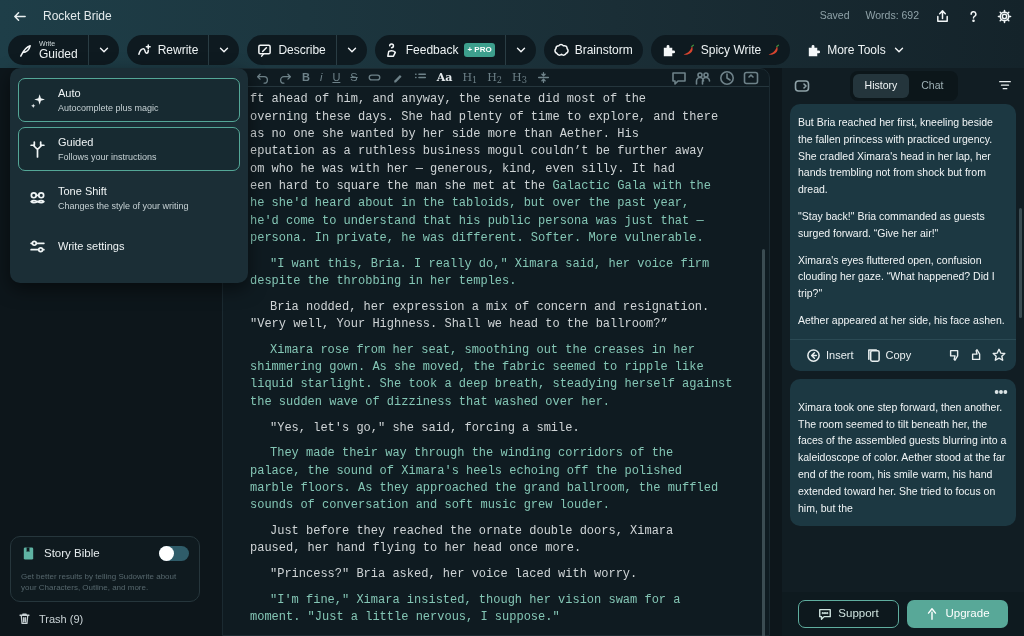  What do you see at coordinates (459, 324) in the screenshot?
I see `story-text: "Very well, Your Highness. Shall we head to the ballroom?”` at bounding box center [459, 324].